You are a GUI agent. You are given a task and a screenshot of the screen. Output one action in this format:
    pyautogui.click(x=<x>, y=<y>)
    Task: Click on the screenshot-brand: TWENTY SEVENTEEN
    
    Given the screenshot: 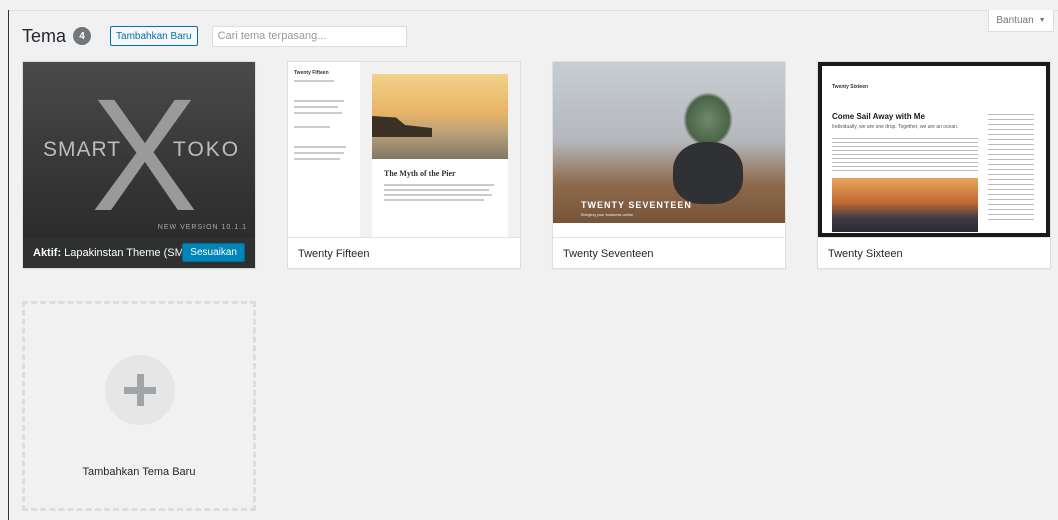 What is the action you would take?
    pyautogui.click(x=636, y=205)
    